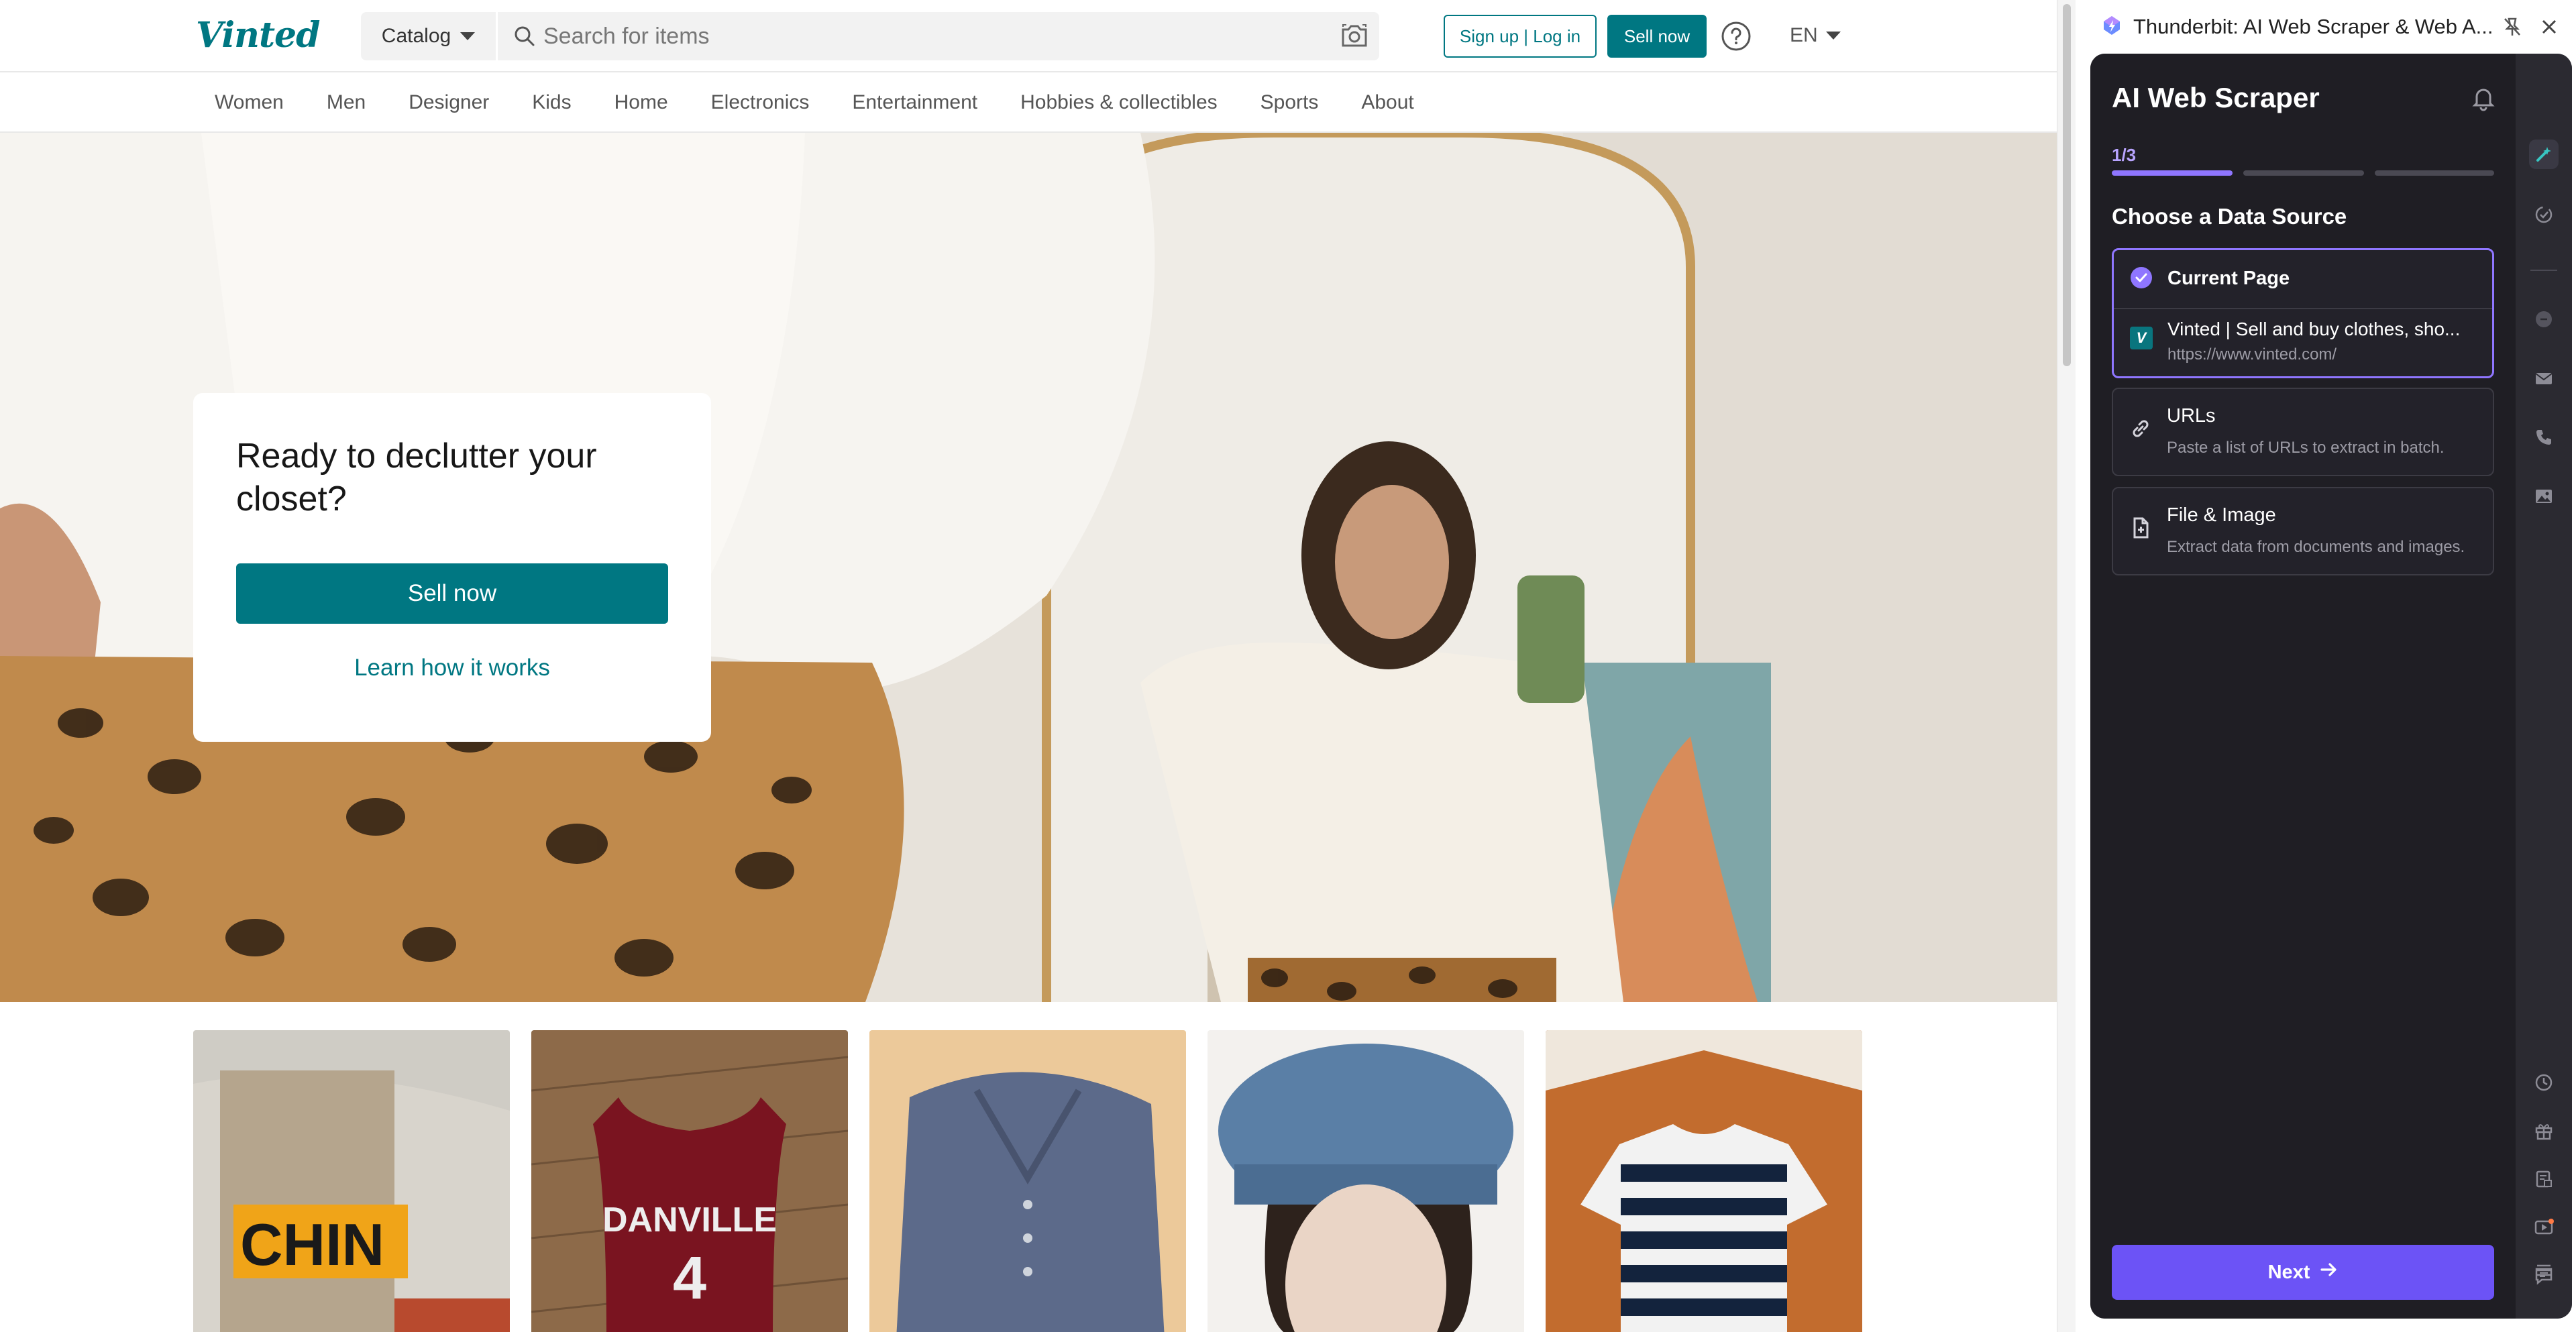  I want to click on option-title: File & Image, so click(2221, 515).